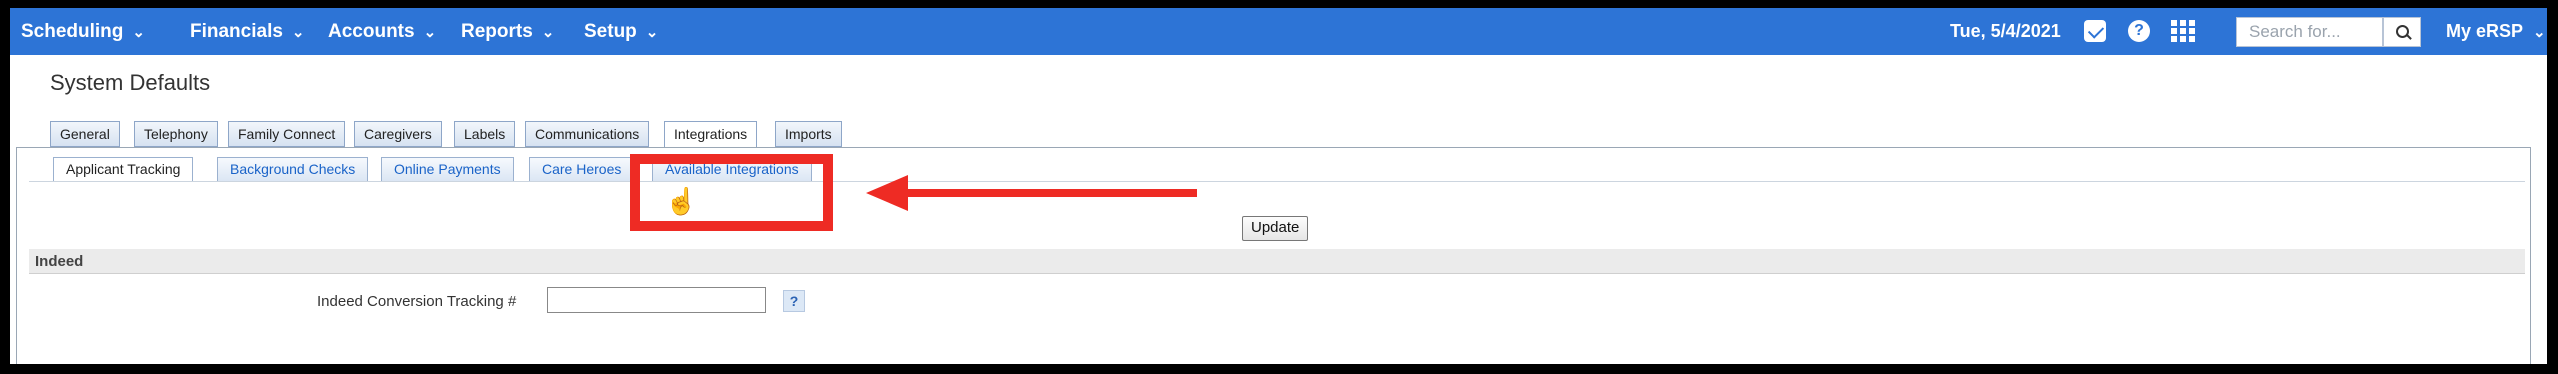 The height and width of the screenshot is (374, 2558). What do you see at coordinates (711, 135) in the screenshot?
I see `tab-integrations: Integrations` at bounding box center [711, 135].